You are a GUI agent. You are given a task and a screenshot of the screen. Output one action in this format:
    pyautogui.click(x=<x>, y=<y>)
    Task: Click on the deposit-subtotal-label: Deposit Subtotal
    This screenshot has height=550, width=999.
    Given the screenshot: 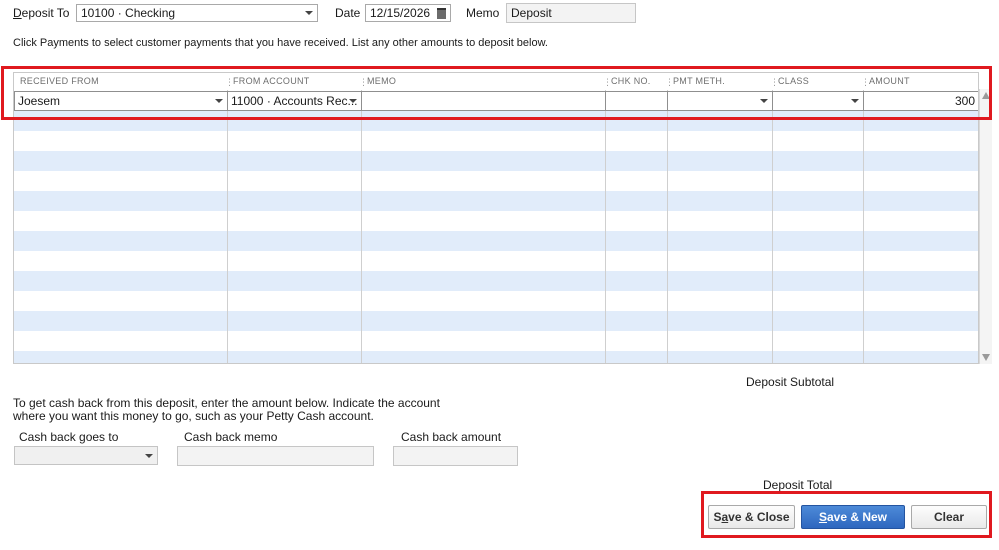 What is the action you would take?
    pyautogui.click(x=790, y=382)
    